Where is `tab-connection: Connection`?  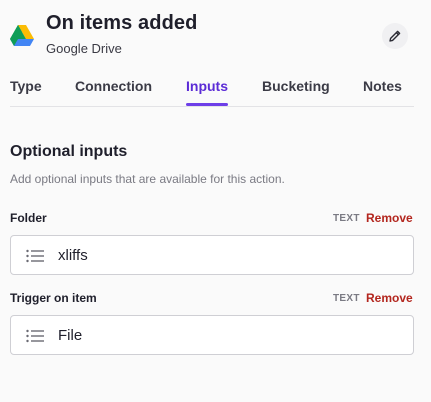
tab-connection: Connection is located at coordinates (113, 92).